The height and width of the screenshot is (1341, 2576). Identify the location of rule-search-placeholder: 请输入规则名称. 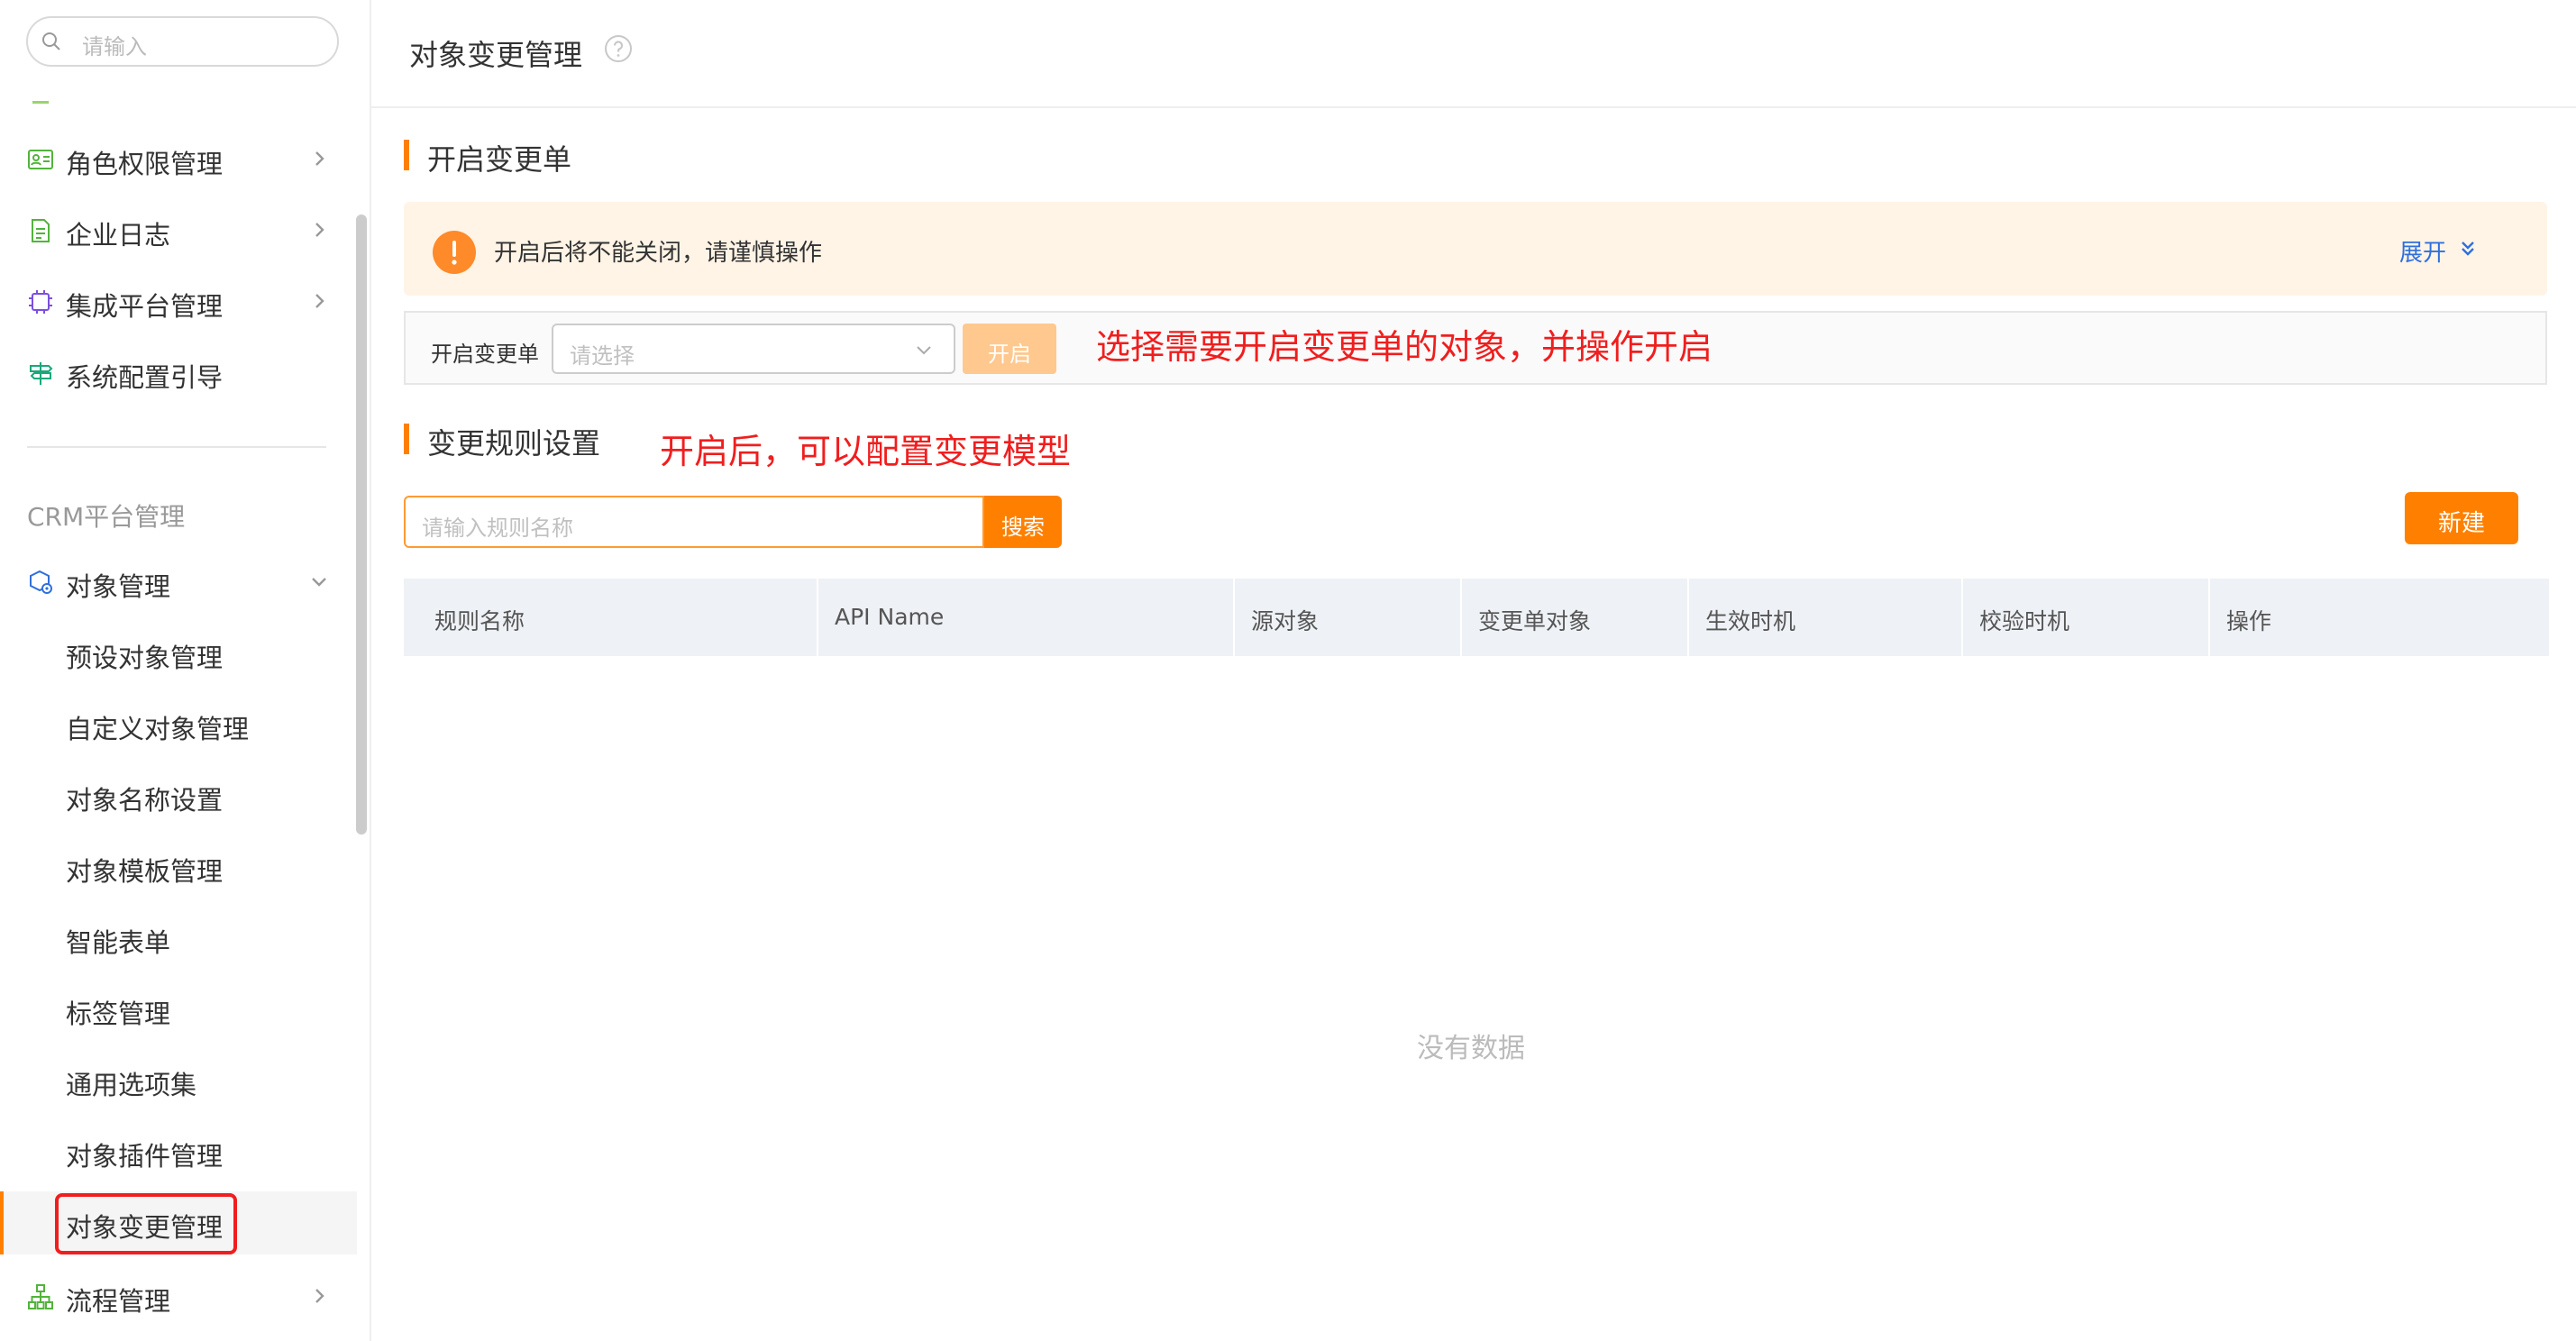
(498, 528).